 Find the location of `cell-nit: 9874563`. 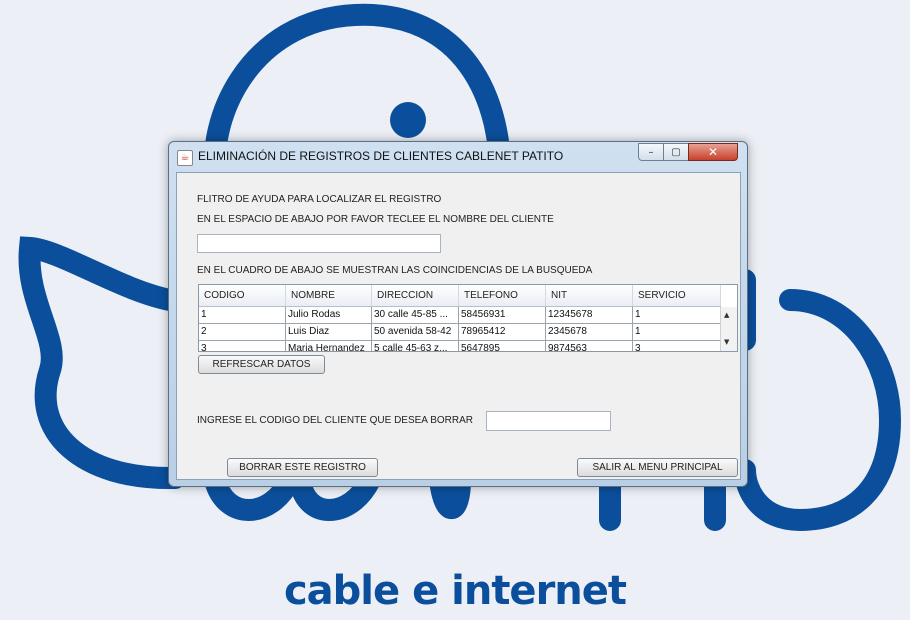

cell-nit: 9874563 is located at coordinates (589, 346).